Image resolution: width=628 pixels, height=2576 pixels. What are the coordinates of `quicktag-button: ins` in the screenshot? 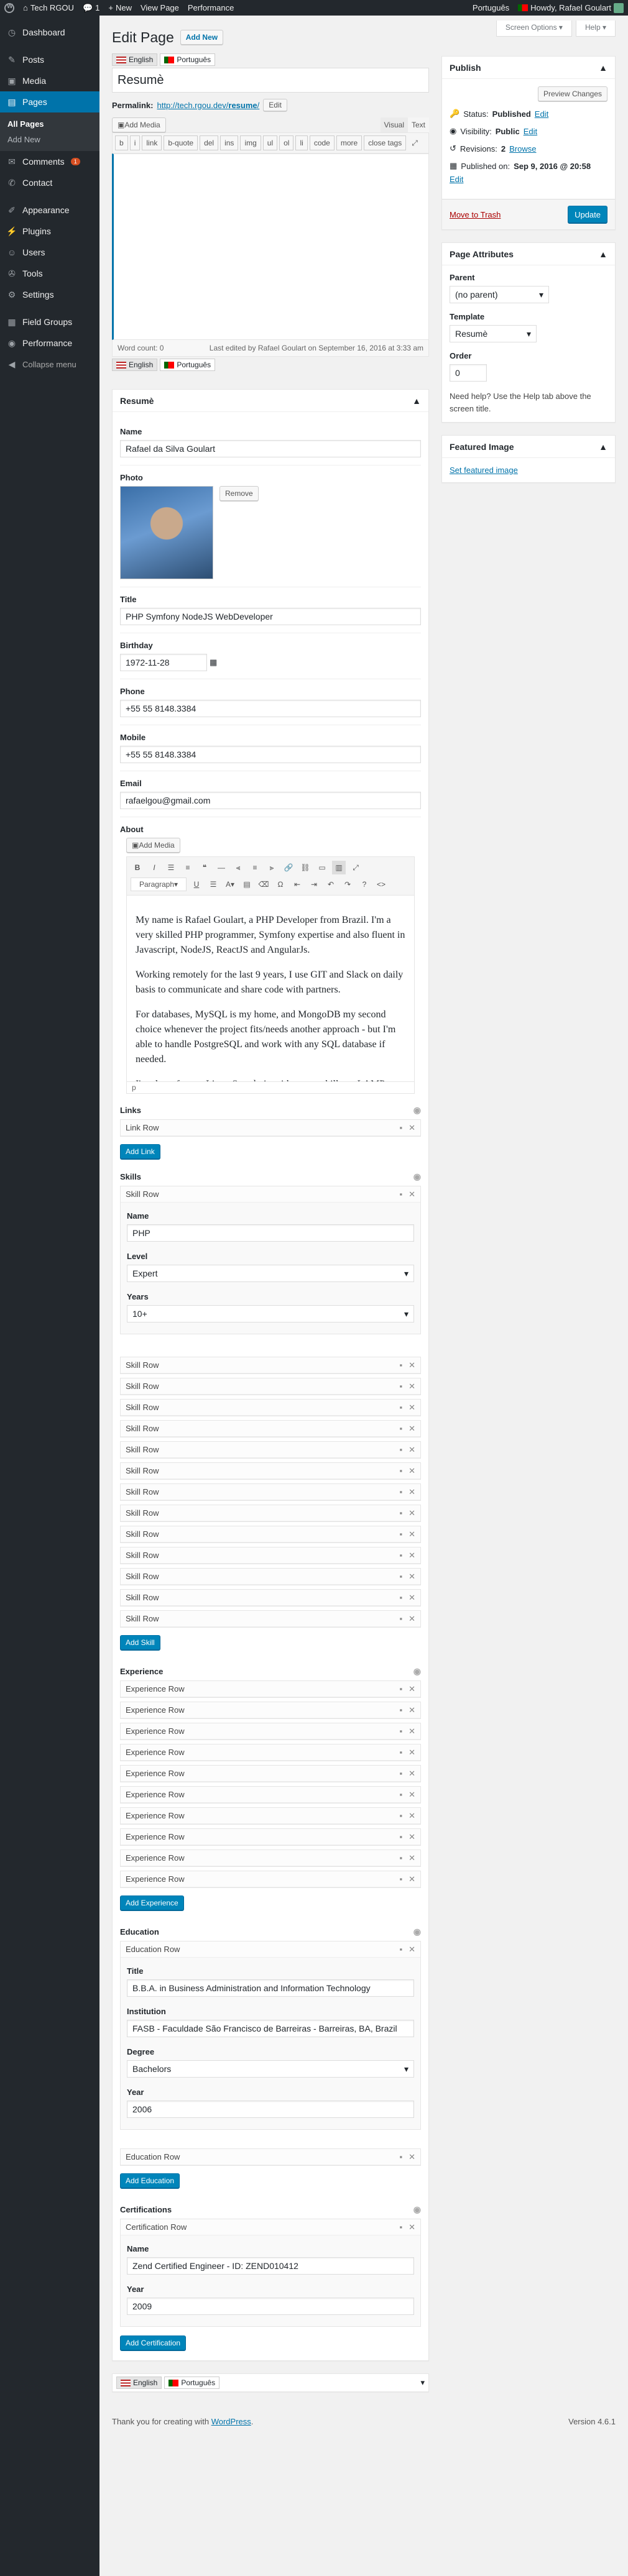 It's located at (229, 142).